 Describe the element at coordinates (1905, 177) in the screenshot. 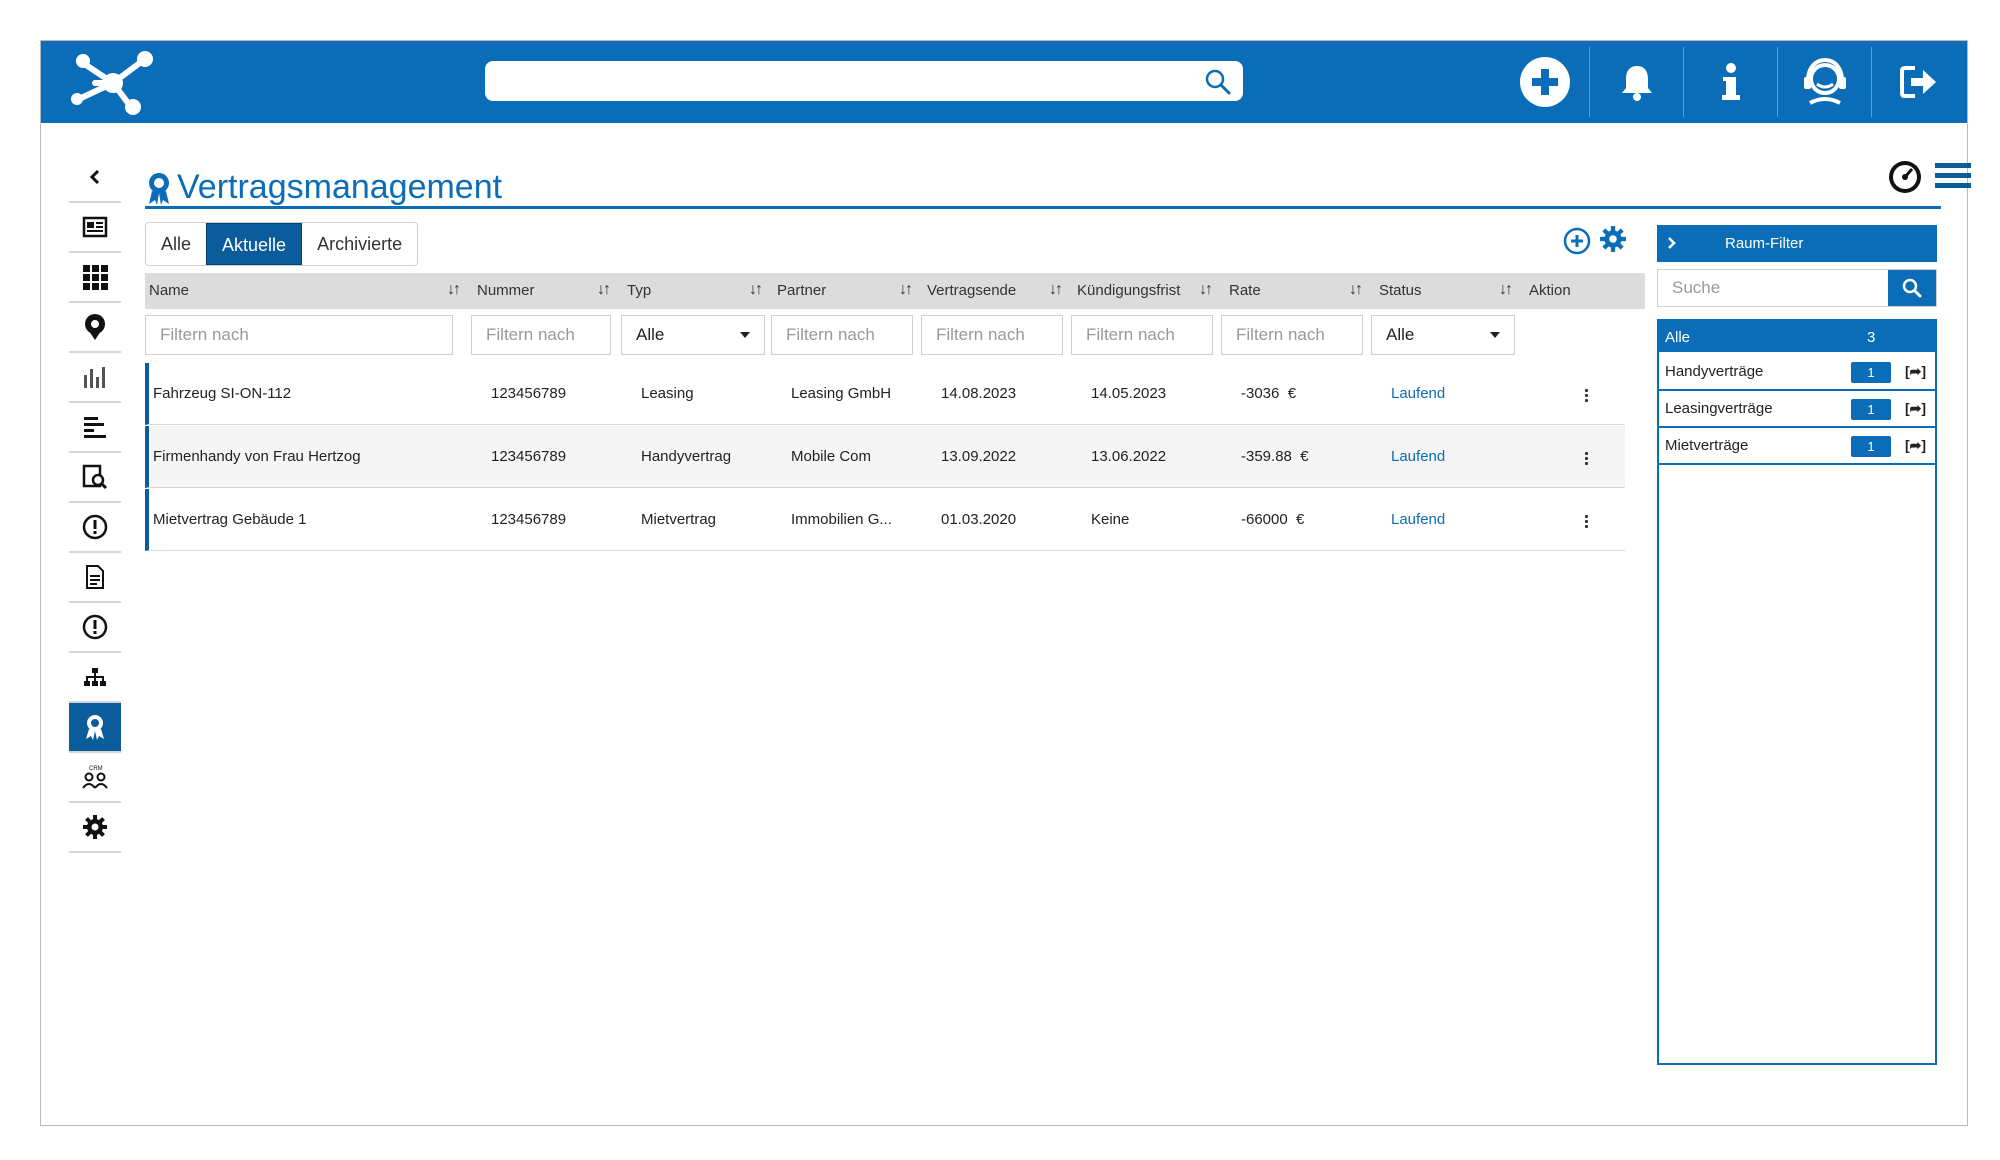

I see `speedometer-icon` at that location.